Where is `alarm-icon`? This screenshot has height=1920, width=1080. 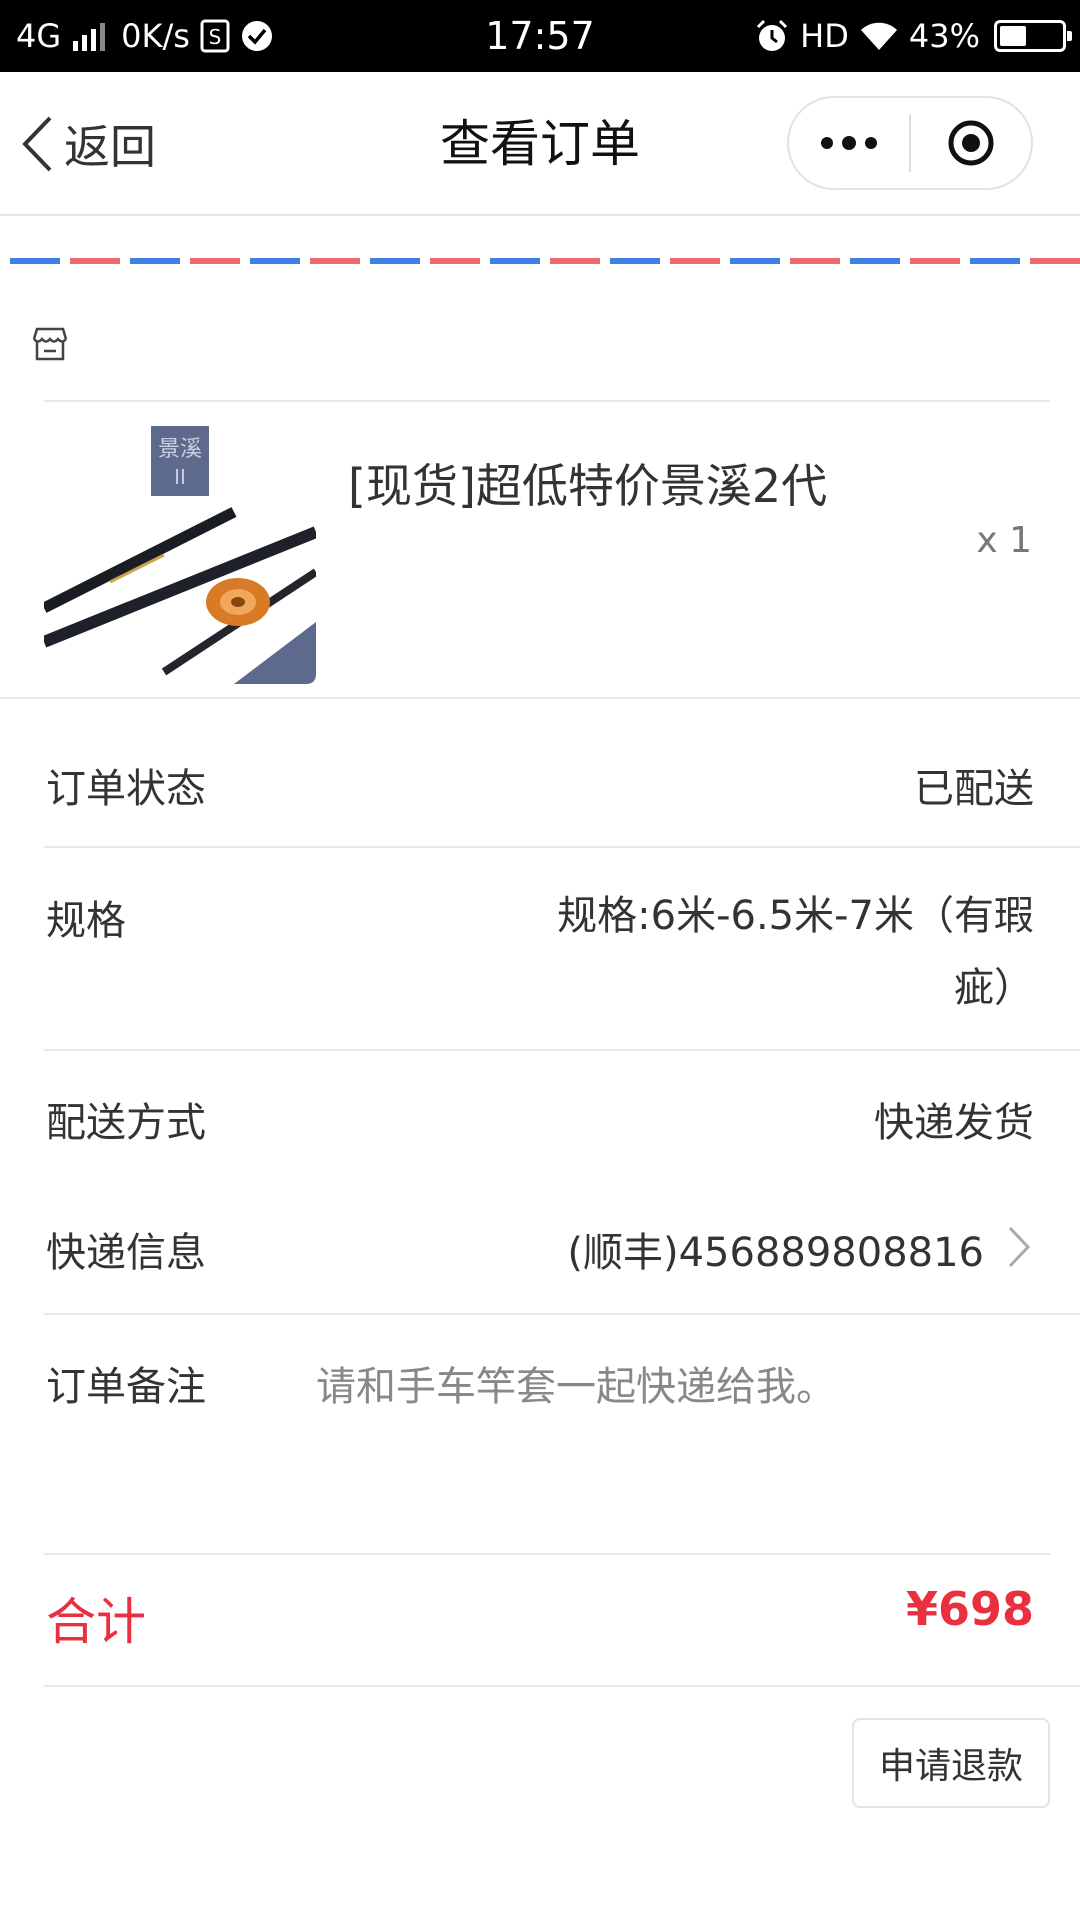
alarm-icon is located at coordinates (772, 36).